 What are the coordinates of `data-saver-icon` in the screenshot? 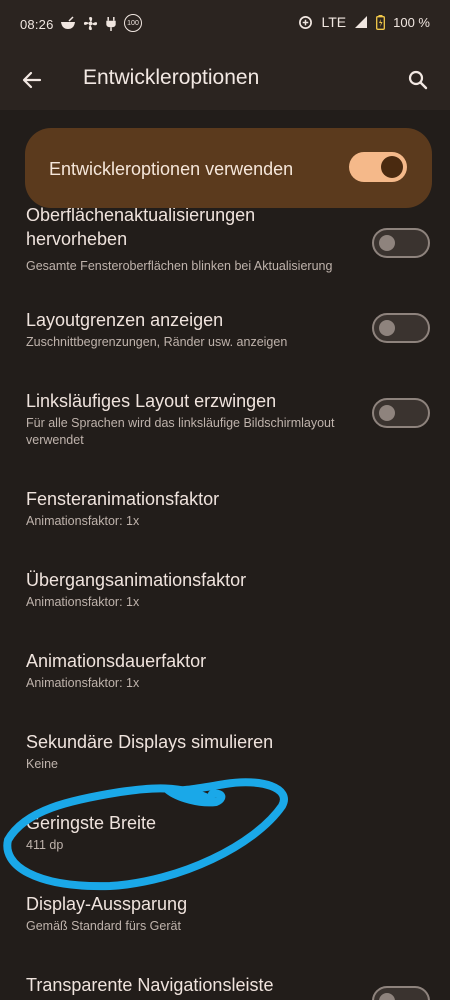 It's located at (306, 22).